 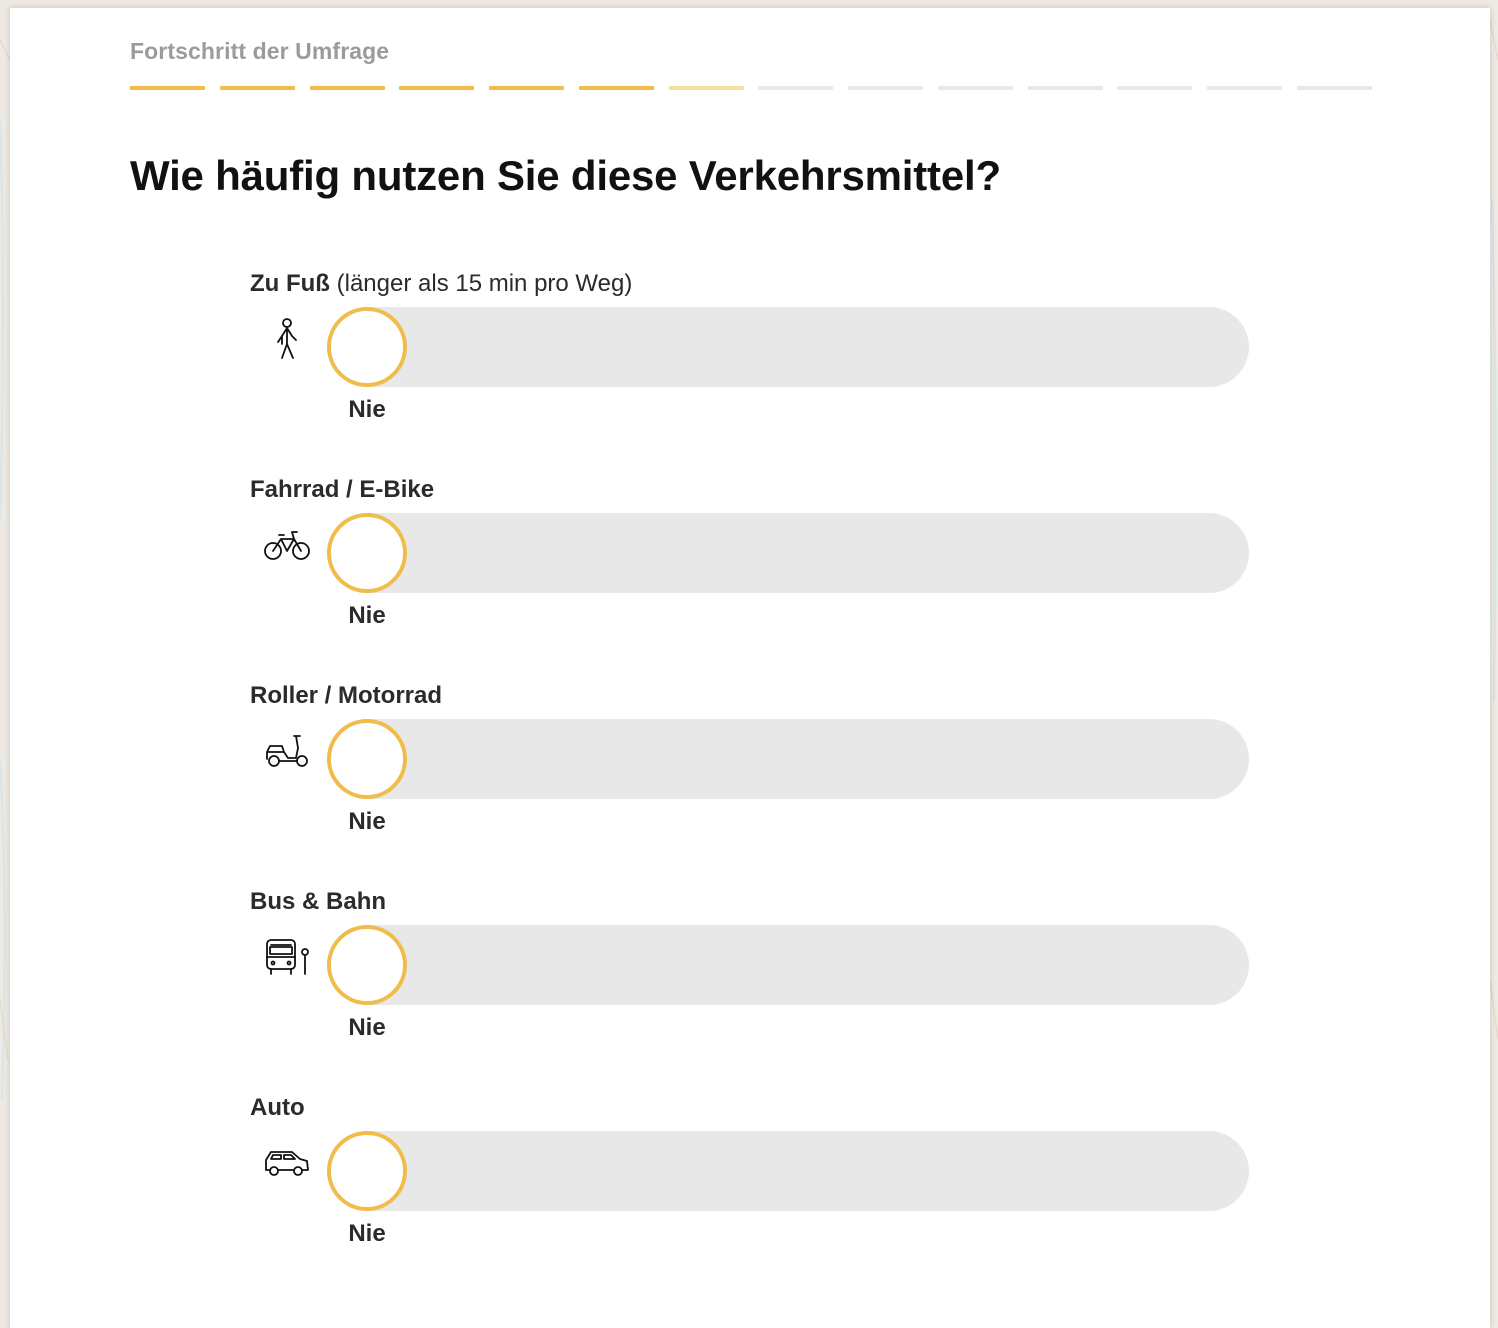 I want to click on item-label-title: Auto, so click(x=277, y=1107).